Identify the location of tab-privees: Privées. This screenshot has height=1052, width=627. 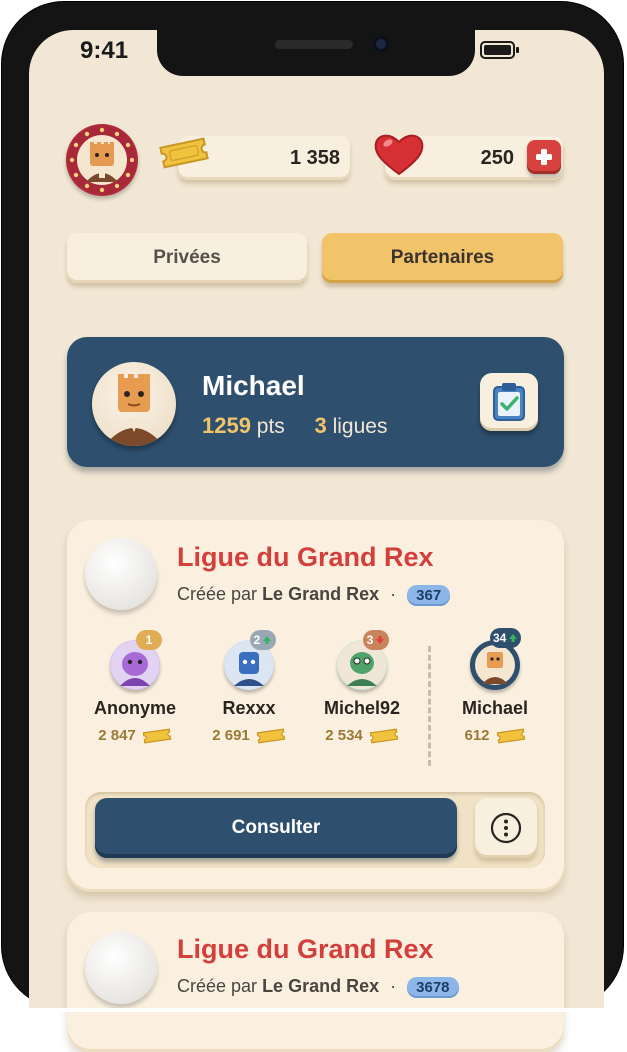
(187, 258).